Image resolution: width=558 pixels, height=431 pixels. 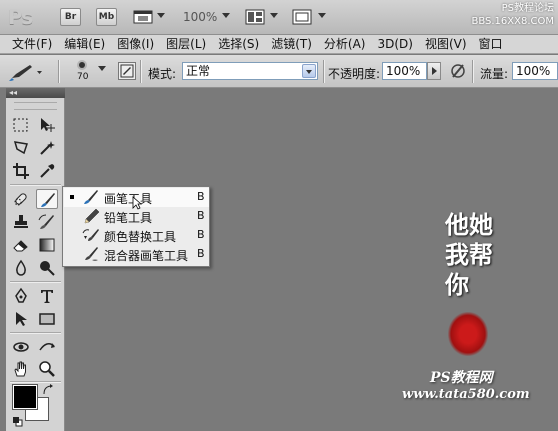 What do you see at coordinates (18, 421) in the screenshot?
I see `default-colors-button` at bounding box center [18, 421].